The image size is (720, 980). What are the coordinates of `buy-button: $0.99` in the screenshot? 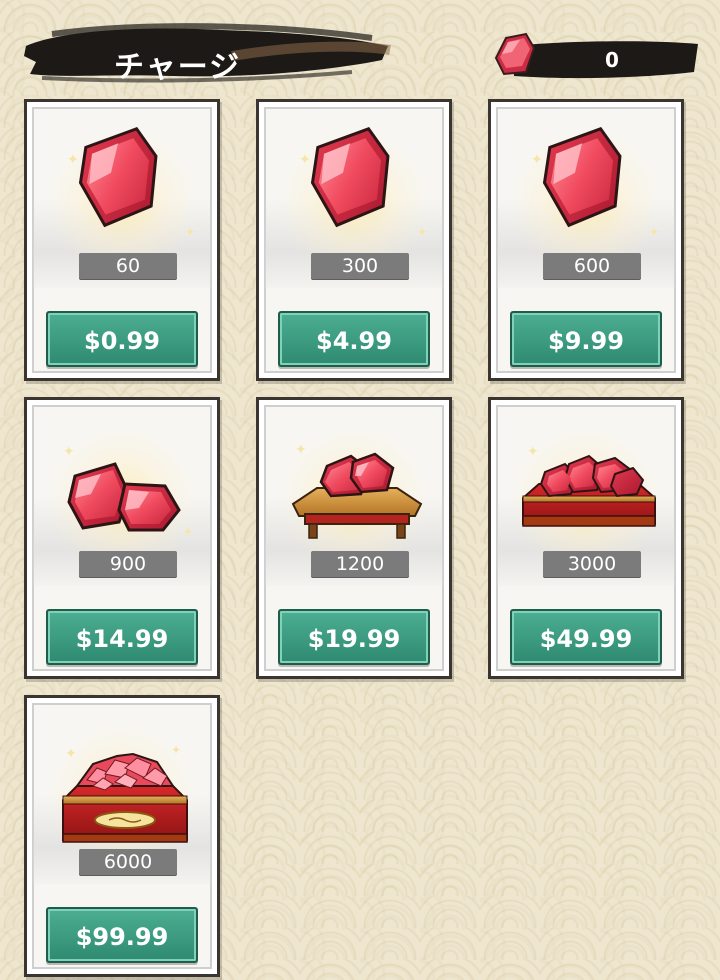 It's located at (122, 339).